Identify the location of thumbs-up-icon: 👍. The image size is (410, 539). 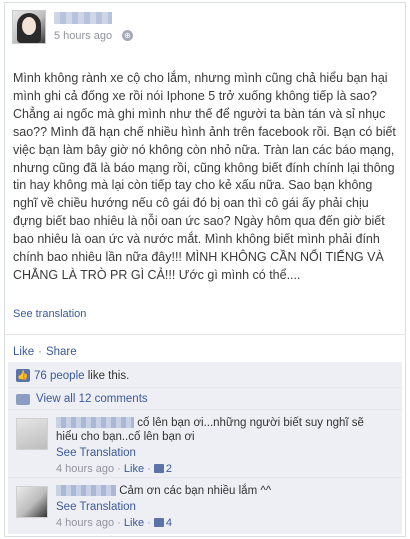
(23, 375).